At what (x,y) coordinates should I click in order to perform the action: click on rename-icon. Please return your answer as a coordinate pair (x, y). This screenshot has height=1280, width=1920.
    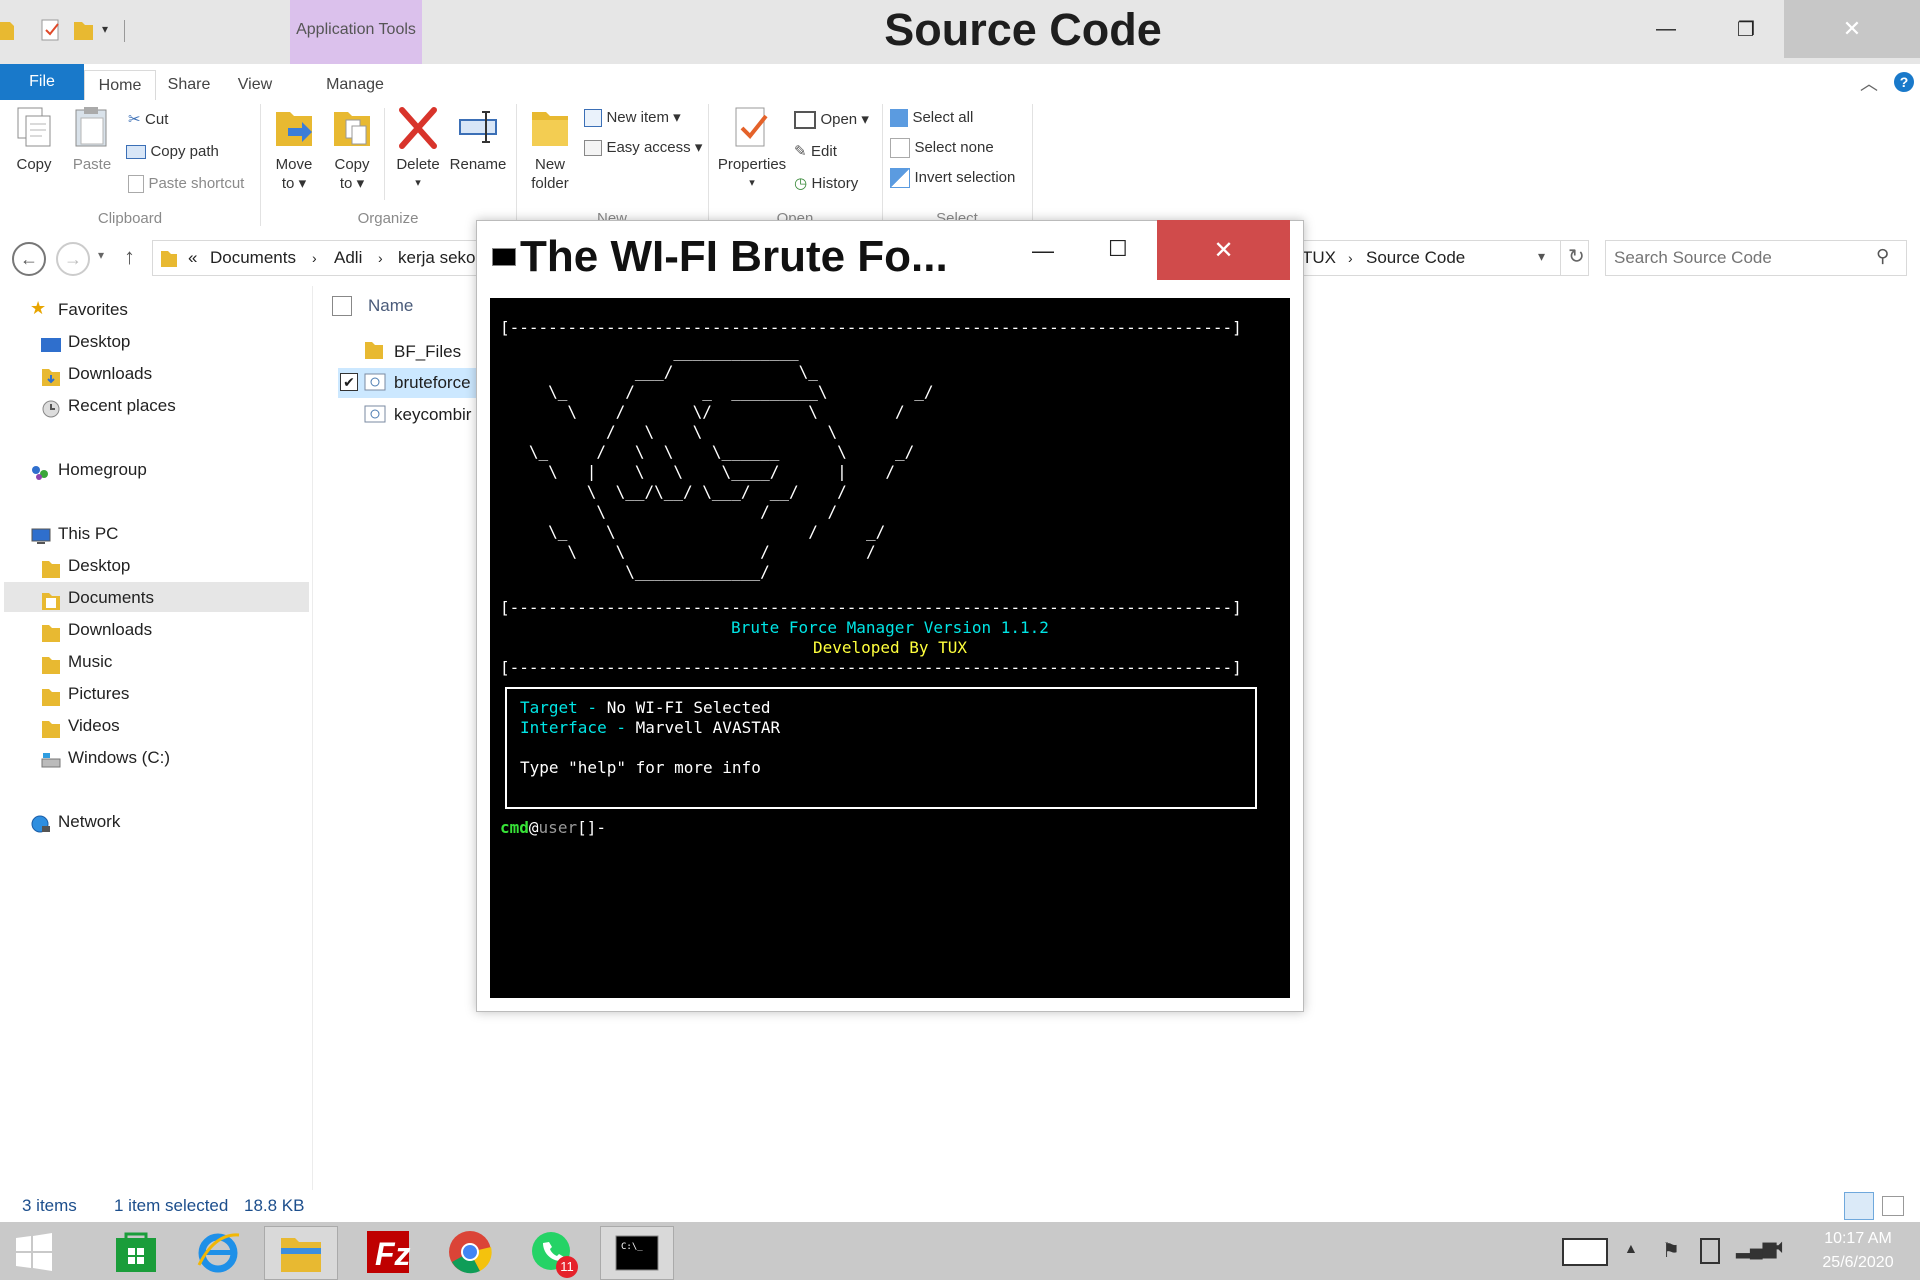
    Looking at the image, I should click on (478, 127).